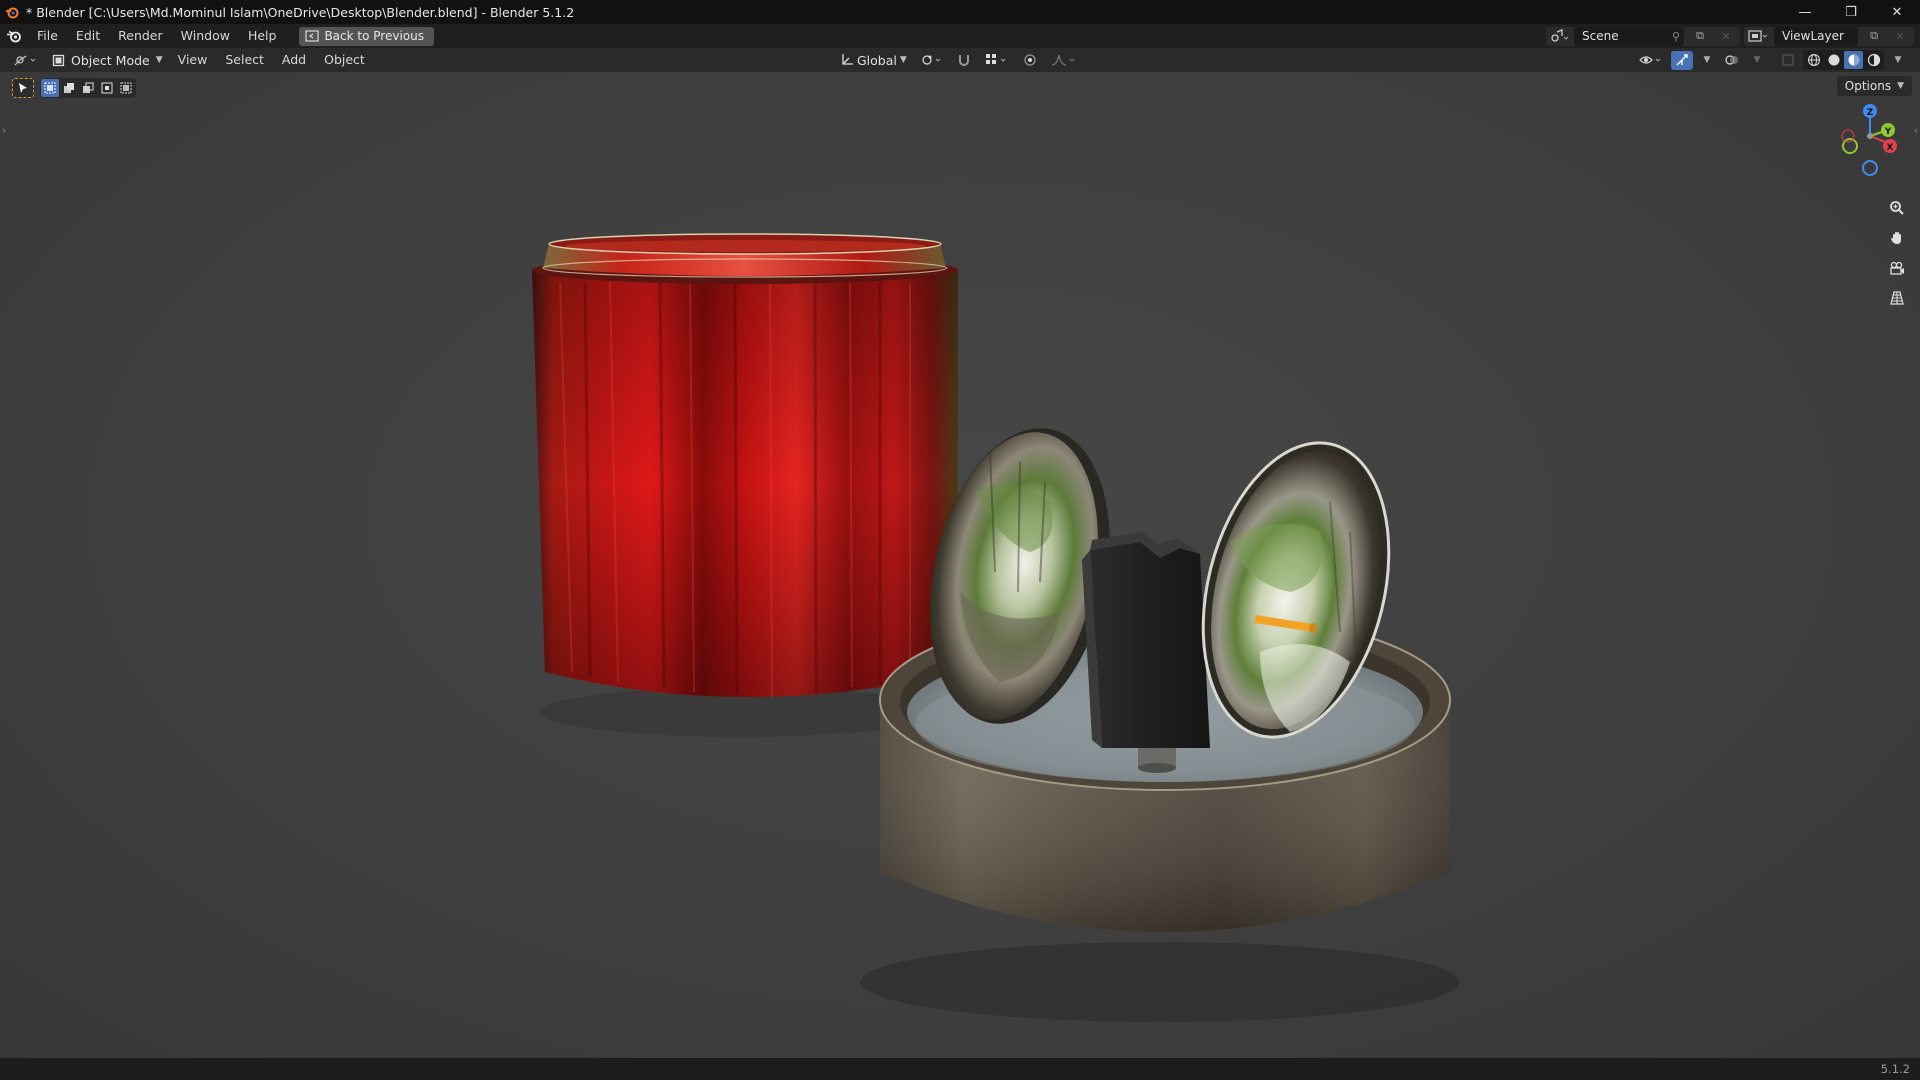 Image resolution: width=1920 pixels, height=1080 pixels. I want to click on select-extend-button, so click(69, 88).